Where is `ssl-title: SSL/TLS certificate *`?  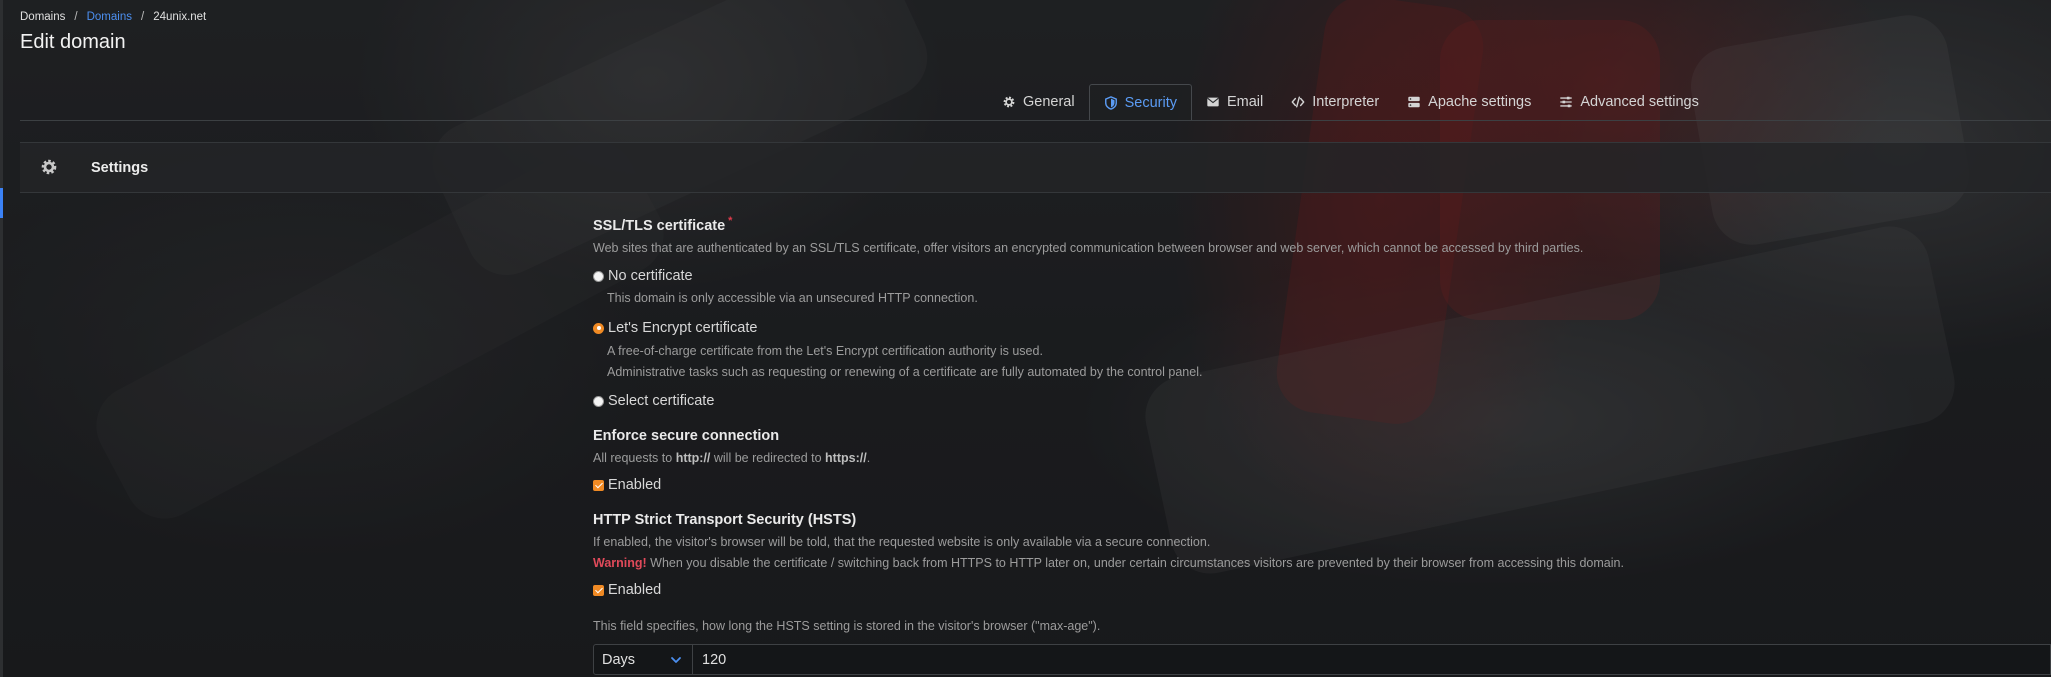
ssl-title: SSL/TLS certificate * is located at coordinates (663, 224).